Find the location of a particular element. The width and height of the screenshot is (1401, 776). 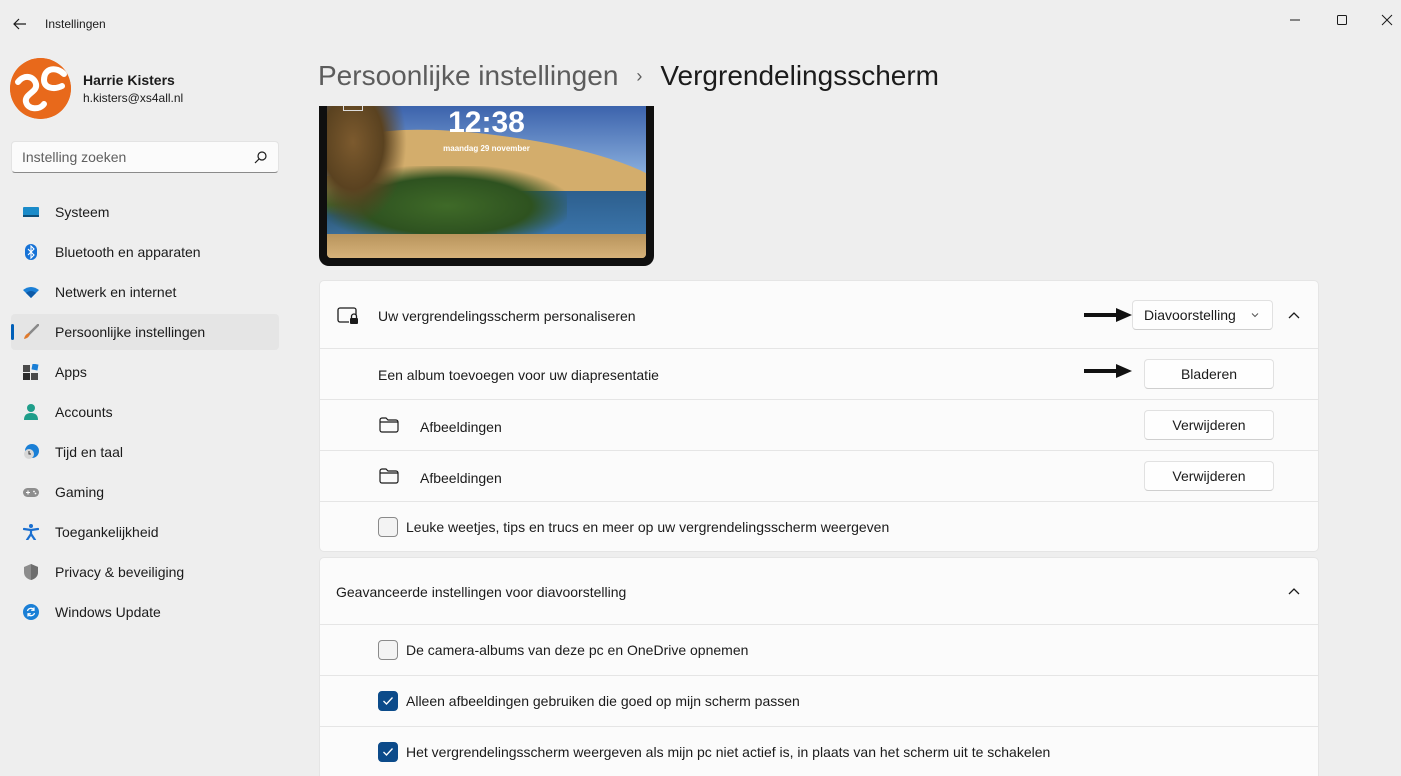

sidebar-item-label: Gaming is located at coordinates (80, 492).